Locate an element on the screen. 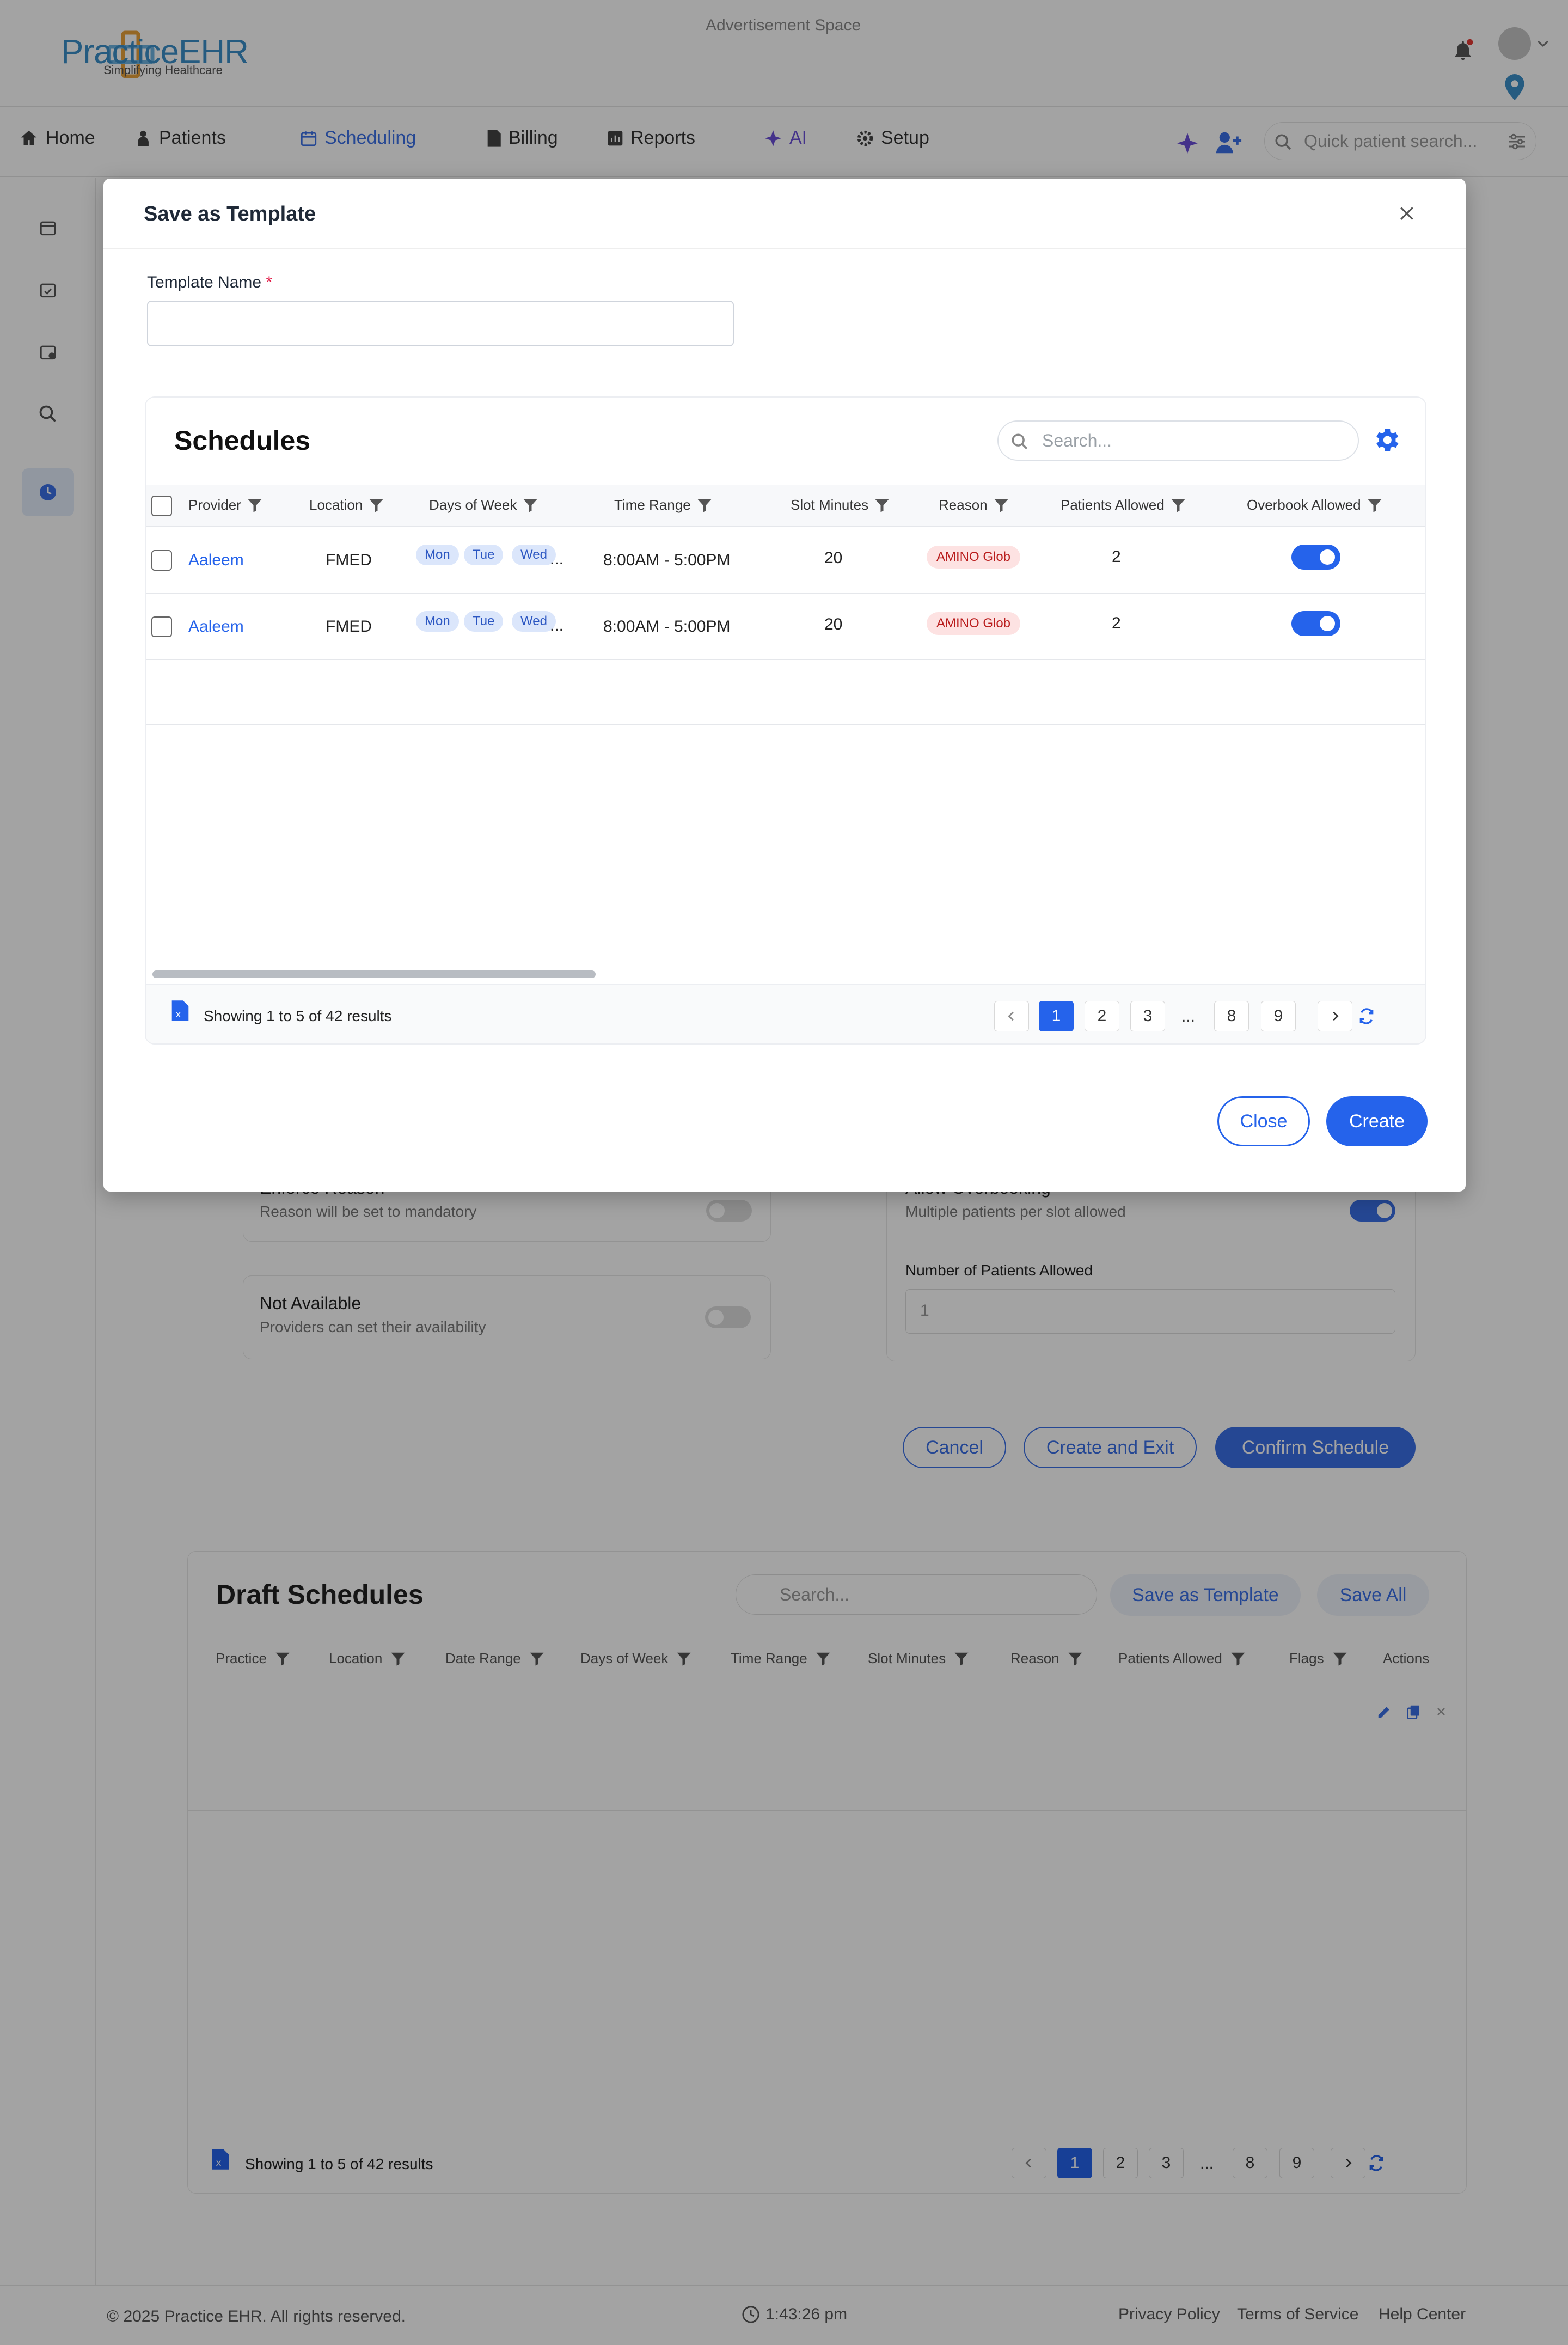  refresh-icon is located at coordinates (1366, 1016).